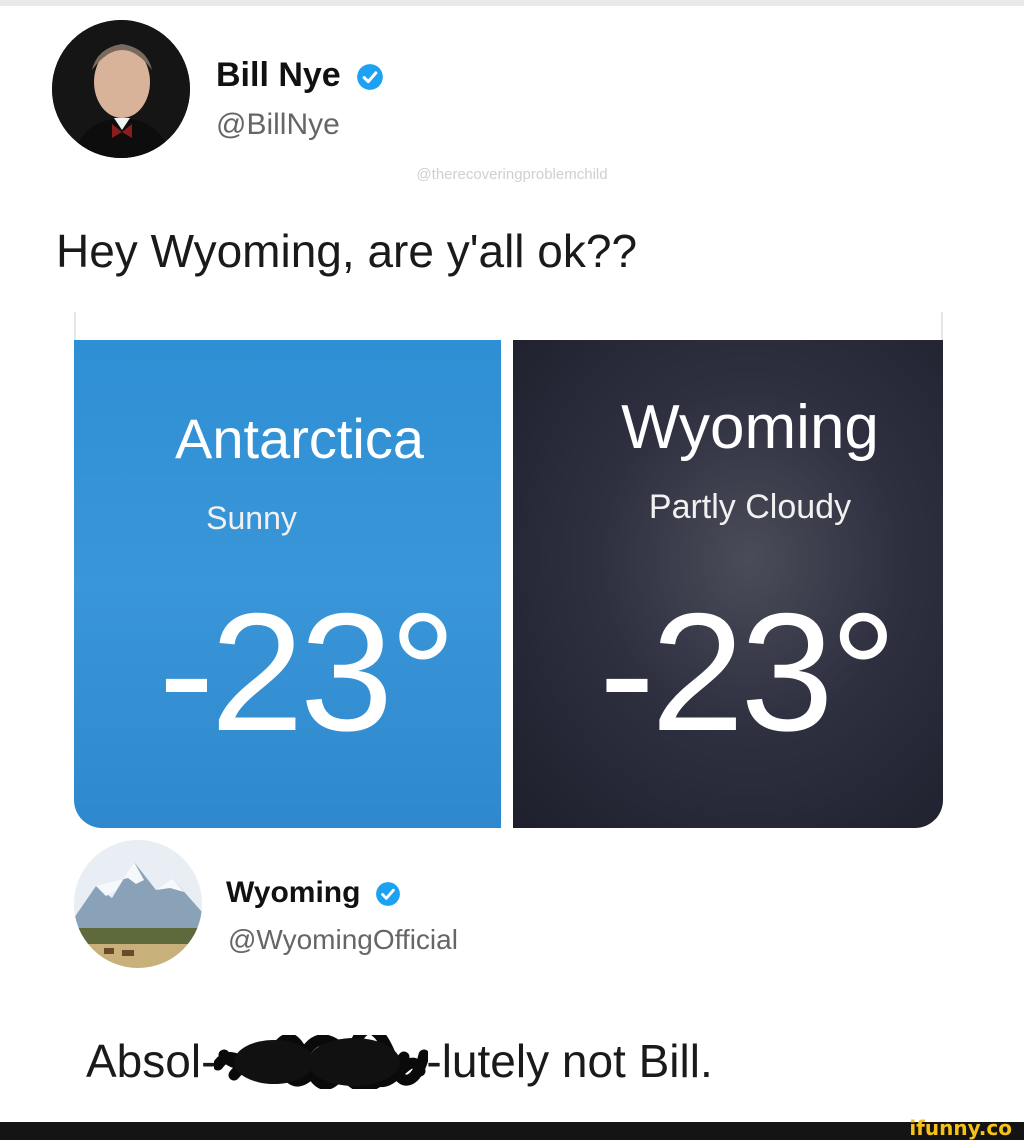 This screenshot has height=1140, width=1024. I want to click on bottom-bar, so click(512, 1131).